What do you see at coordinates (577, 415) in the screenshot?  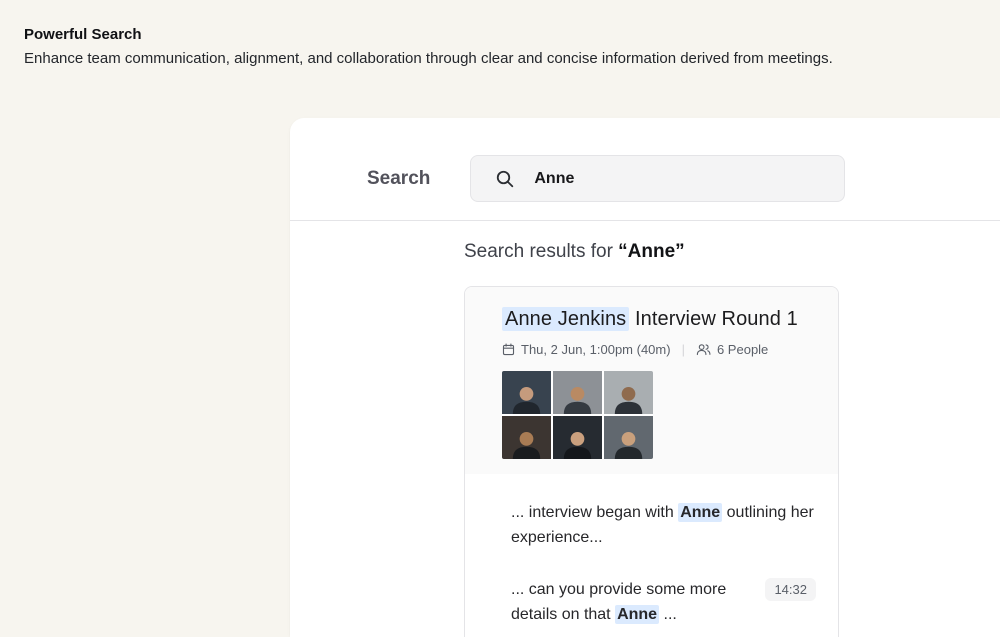 I see `meeting-thumbnail` at bounding box center [577, 415].